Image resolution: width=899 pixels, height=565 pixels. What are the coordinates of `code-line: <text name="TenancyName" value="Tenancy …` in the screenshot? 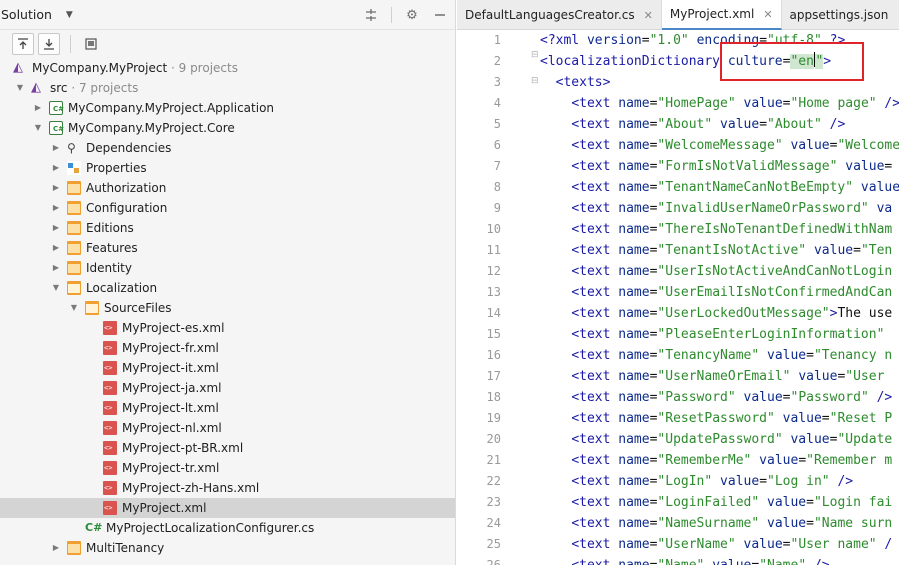 It's located at (716, 355).